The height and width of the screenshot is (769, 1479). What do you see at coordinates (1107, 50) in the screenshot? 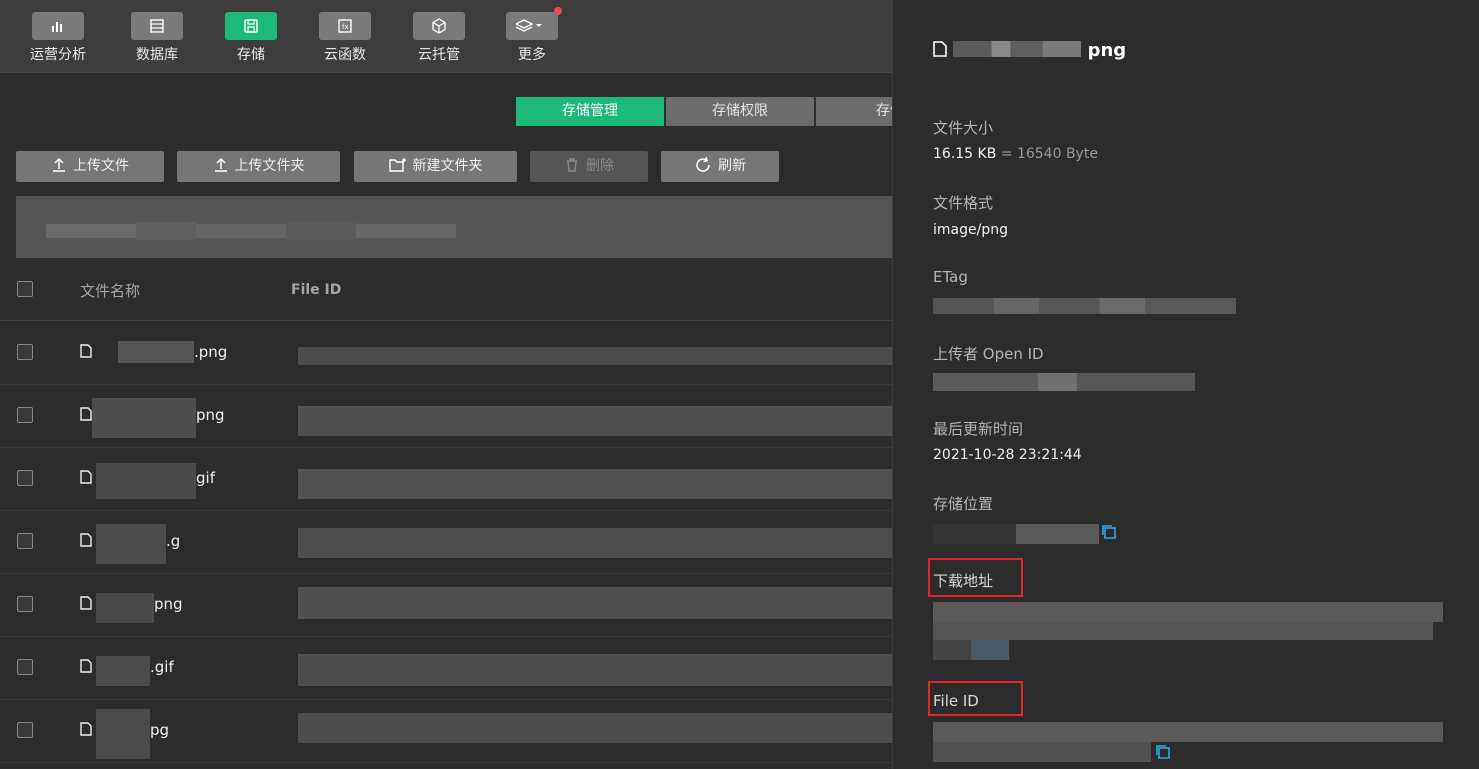
I see `file-title-suffix: png` at bounding box center [1107, 50].